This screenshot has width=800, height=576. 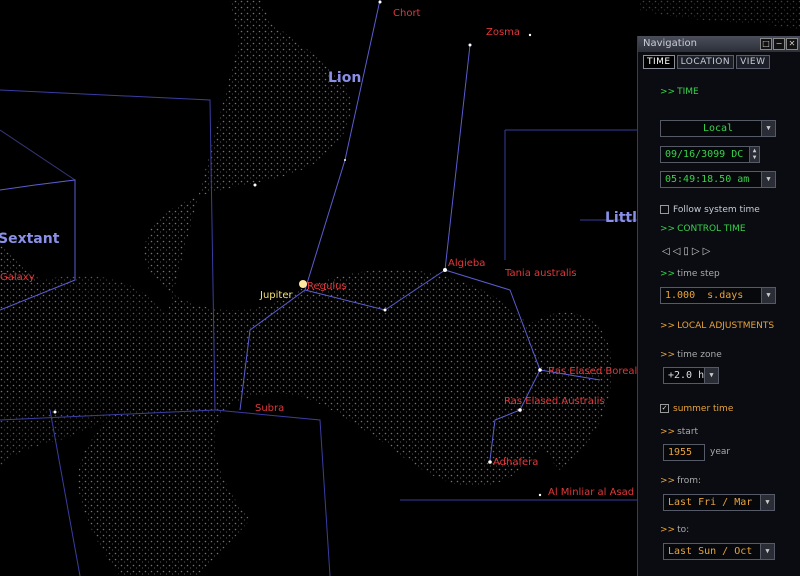 I want to click on date-spinner: ▲ ▼, so click(x=754, y=154).